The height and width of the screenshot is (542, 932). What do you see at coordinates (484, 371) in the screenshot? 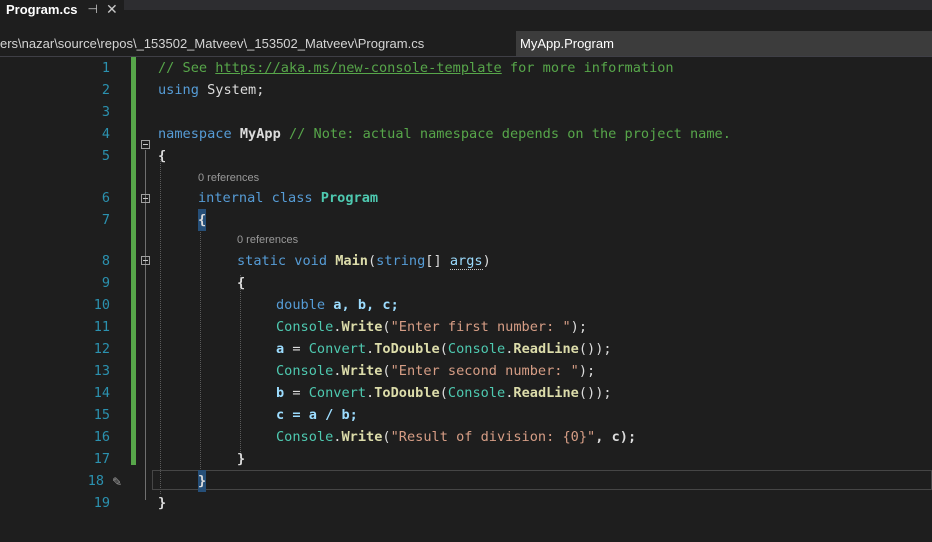
I see `string-literal: "Enter second number: "` at bounding box center [484, 371].